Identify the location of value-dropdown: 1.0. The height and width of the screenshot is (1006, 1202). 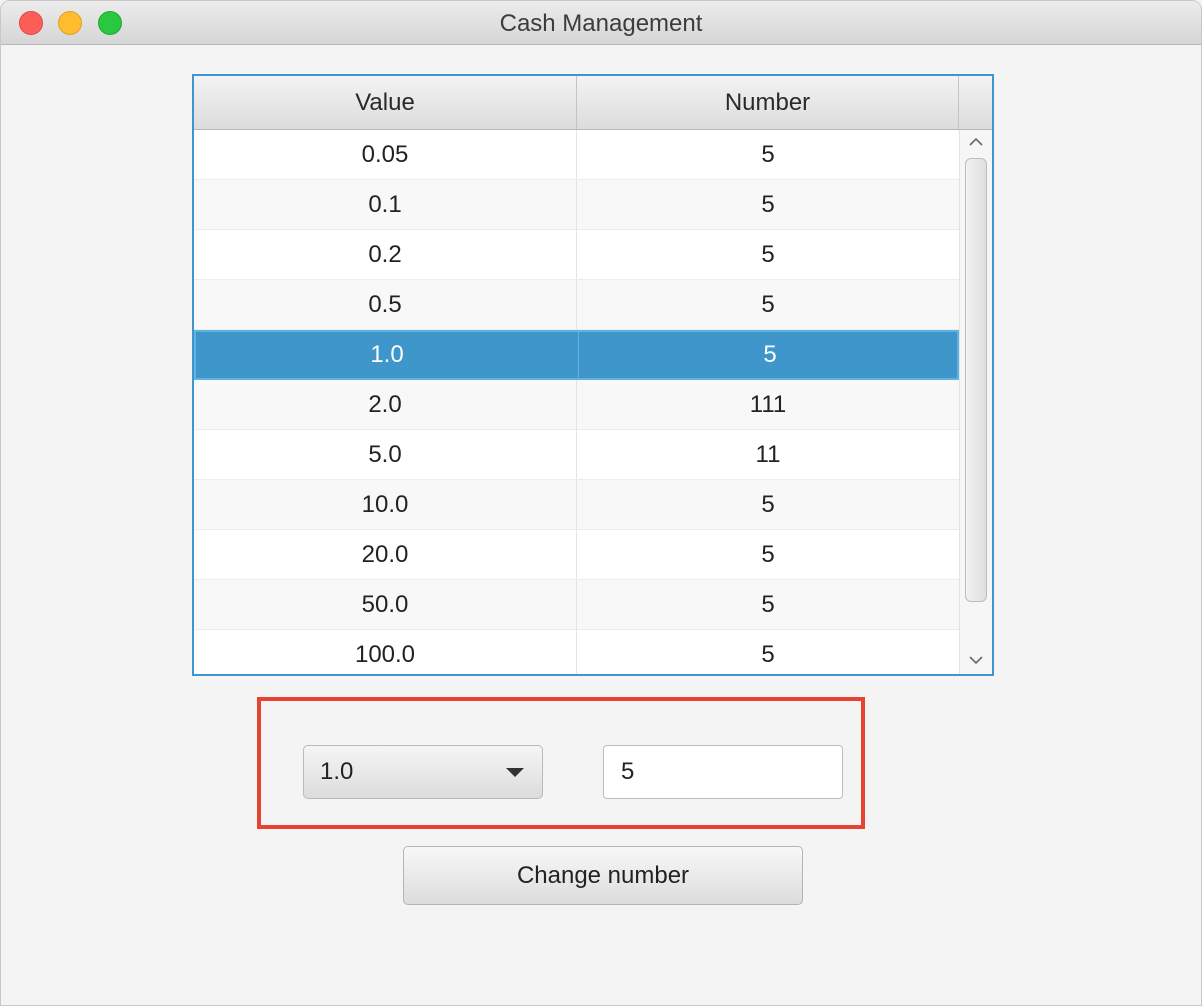
(423, 772).